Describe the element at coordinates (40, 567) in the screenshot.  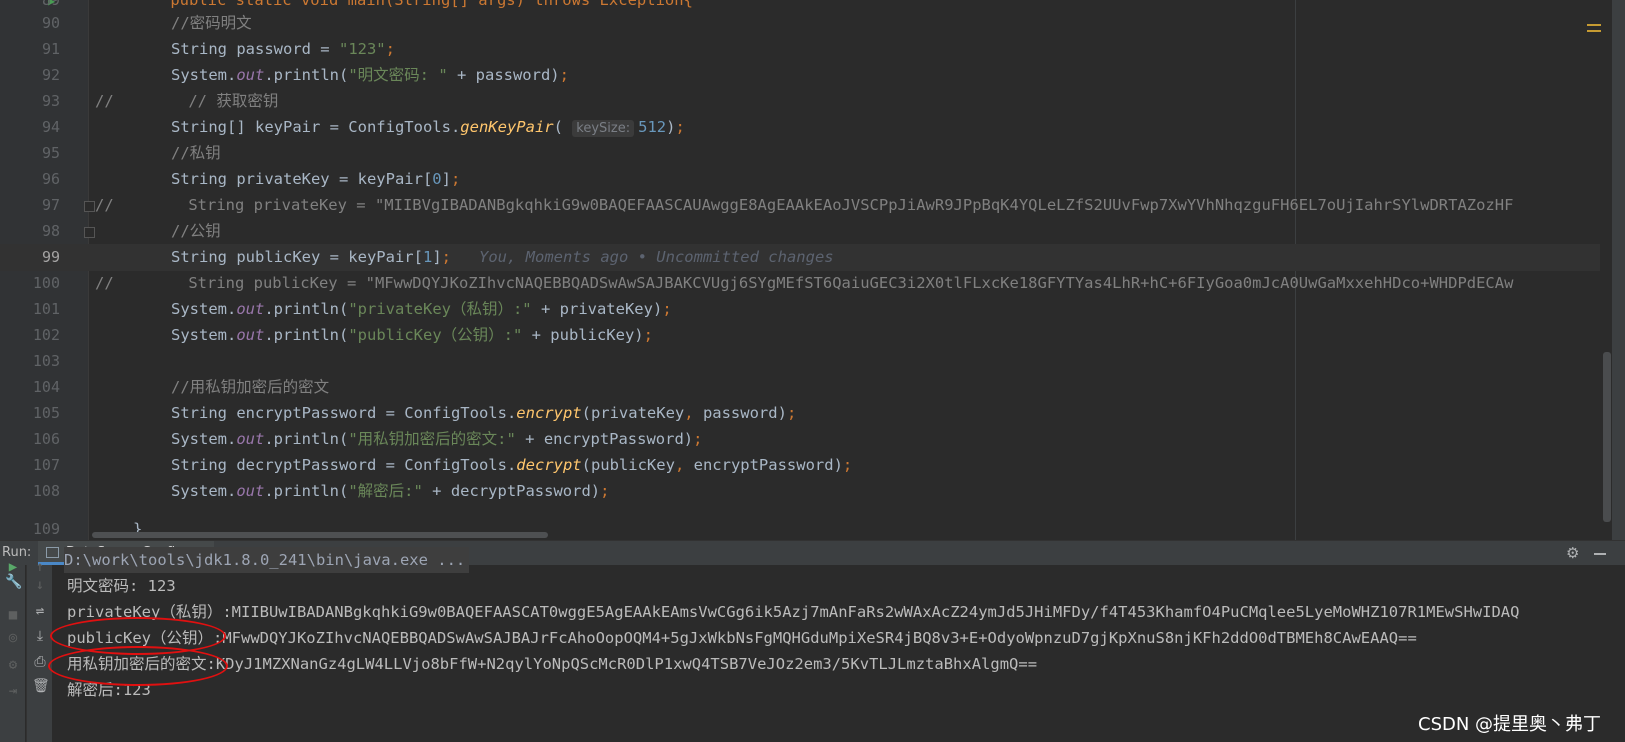
I see `arrow-up-icon: ↑` at that location.